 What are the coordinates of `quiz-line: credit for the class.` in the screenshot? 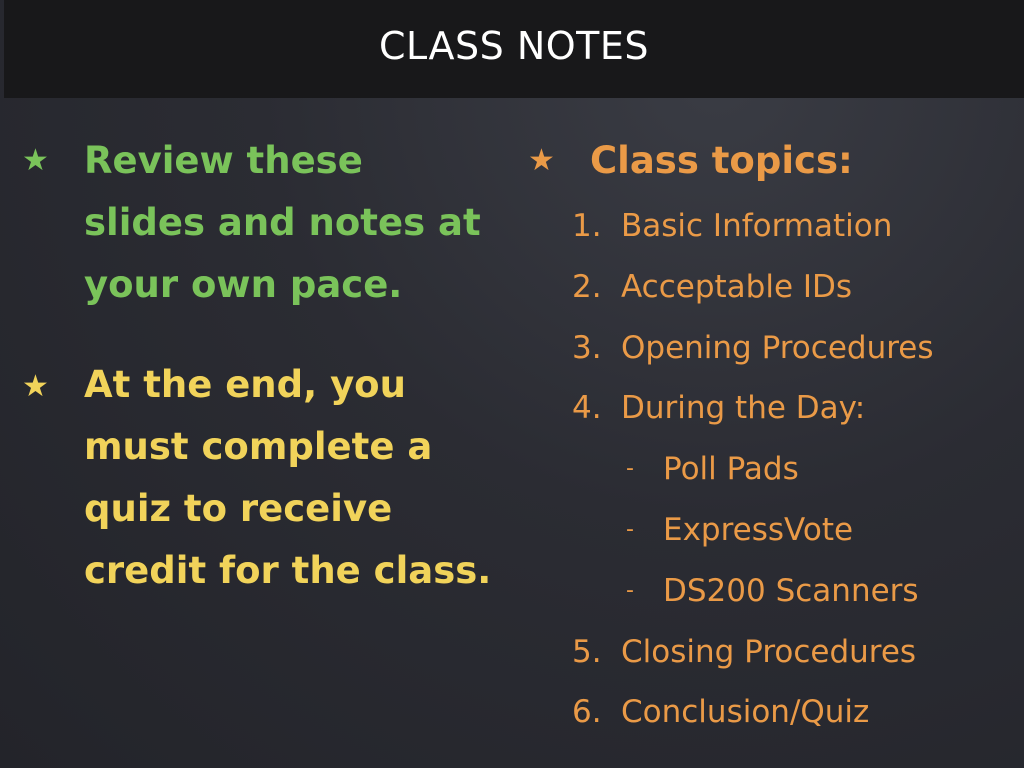 It's located at (288, 570).